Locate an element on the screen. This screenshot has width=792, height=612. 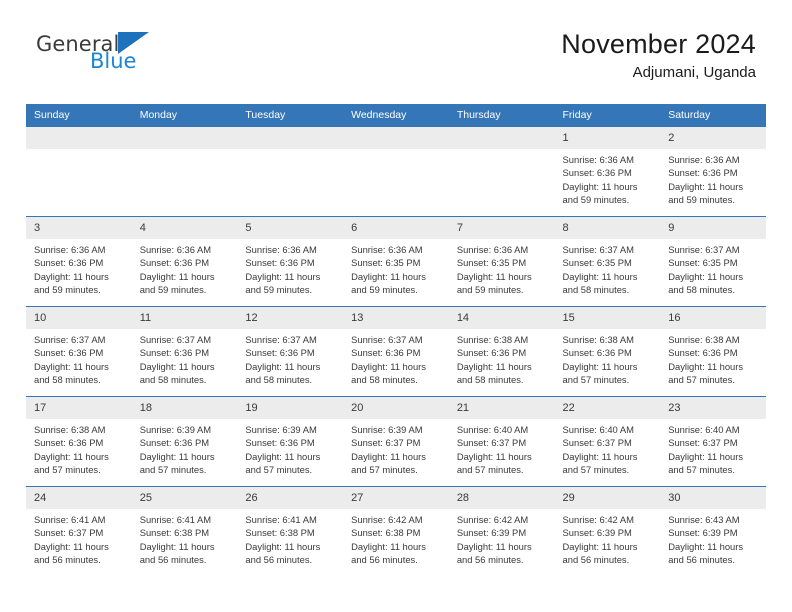
day-number: 7 is located at coordinates (501, 228).